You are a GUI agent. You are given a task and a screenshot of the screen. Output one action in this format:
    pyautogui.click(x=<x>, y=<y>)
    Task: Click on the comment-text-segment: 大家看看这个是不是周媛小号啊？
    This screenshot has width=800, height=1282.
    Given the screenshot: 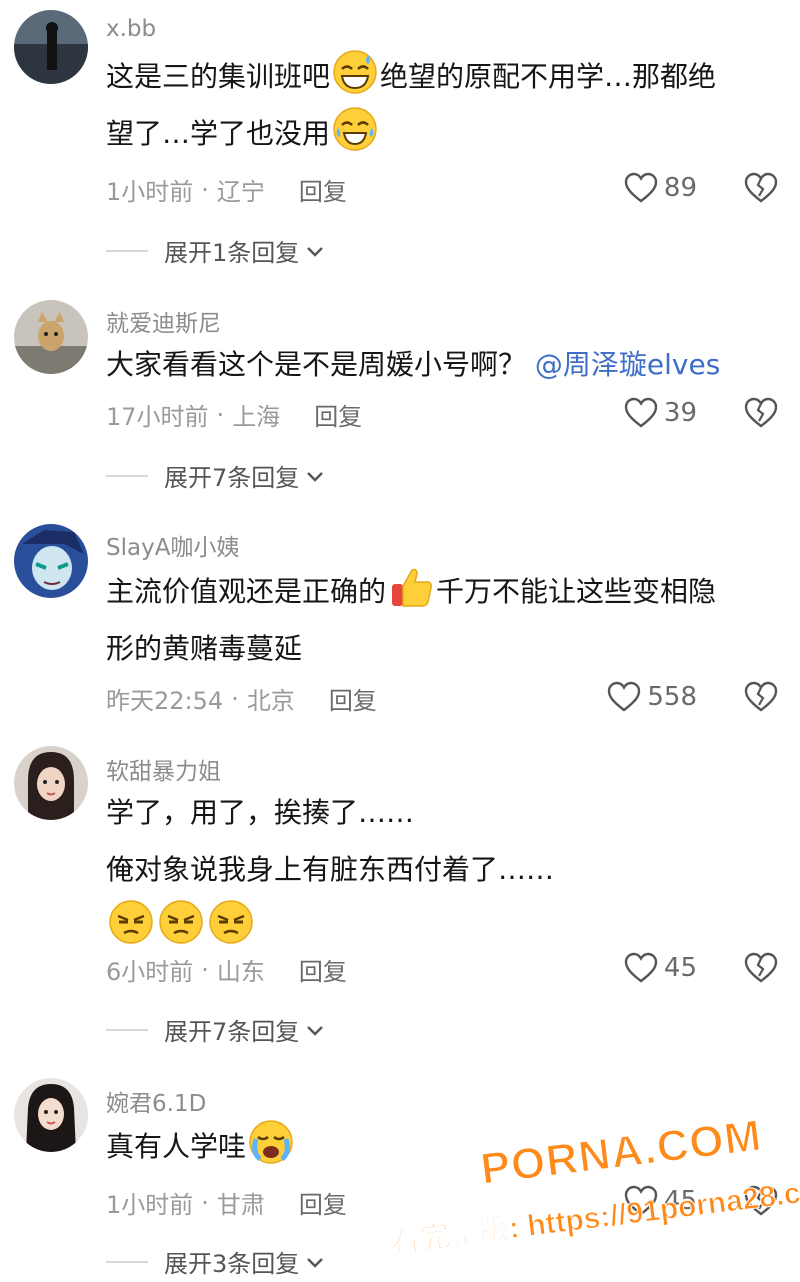 What is the action you would take?
    pyautogui.click(x=316, y=364)
    